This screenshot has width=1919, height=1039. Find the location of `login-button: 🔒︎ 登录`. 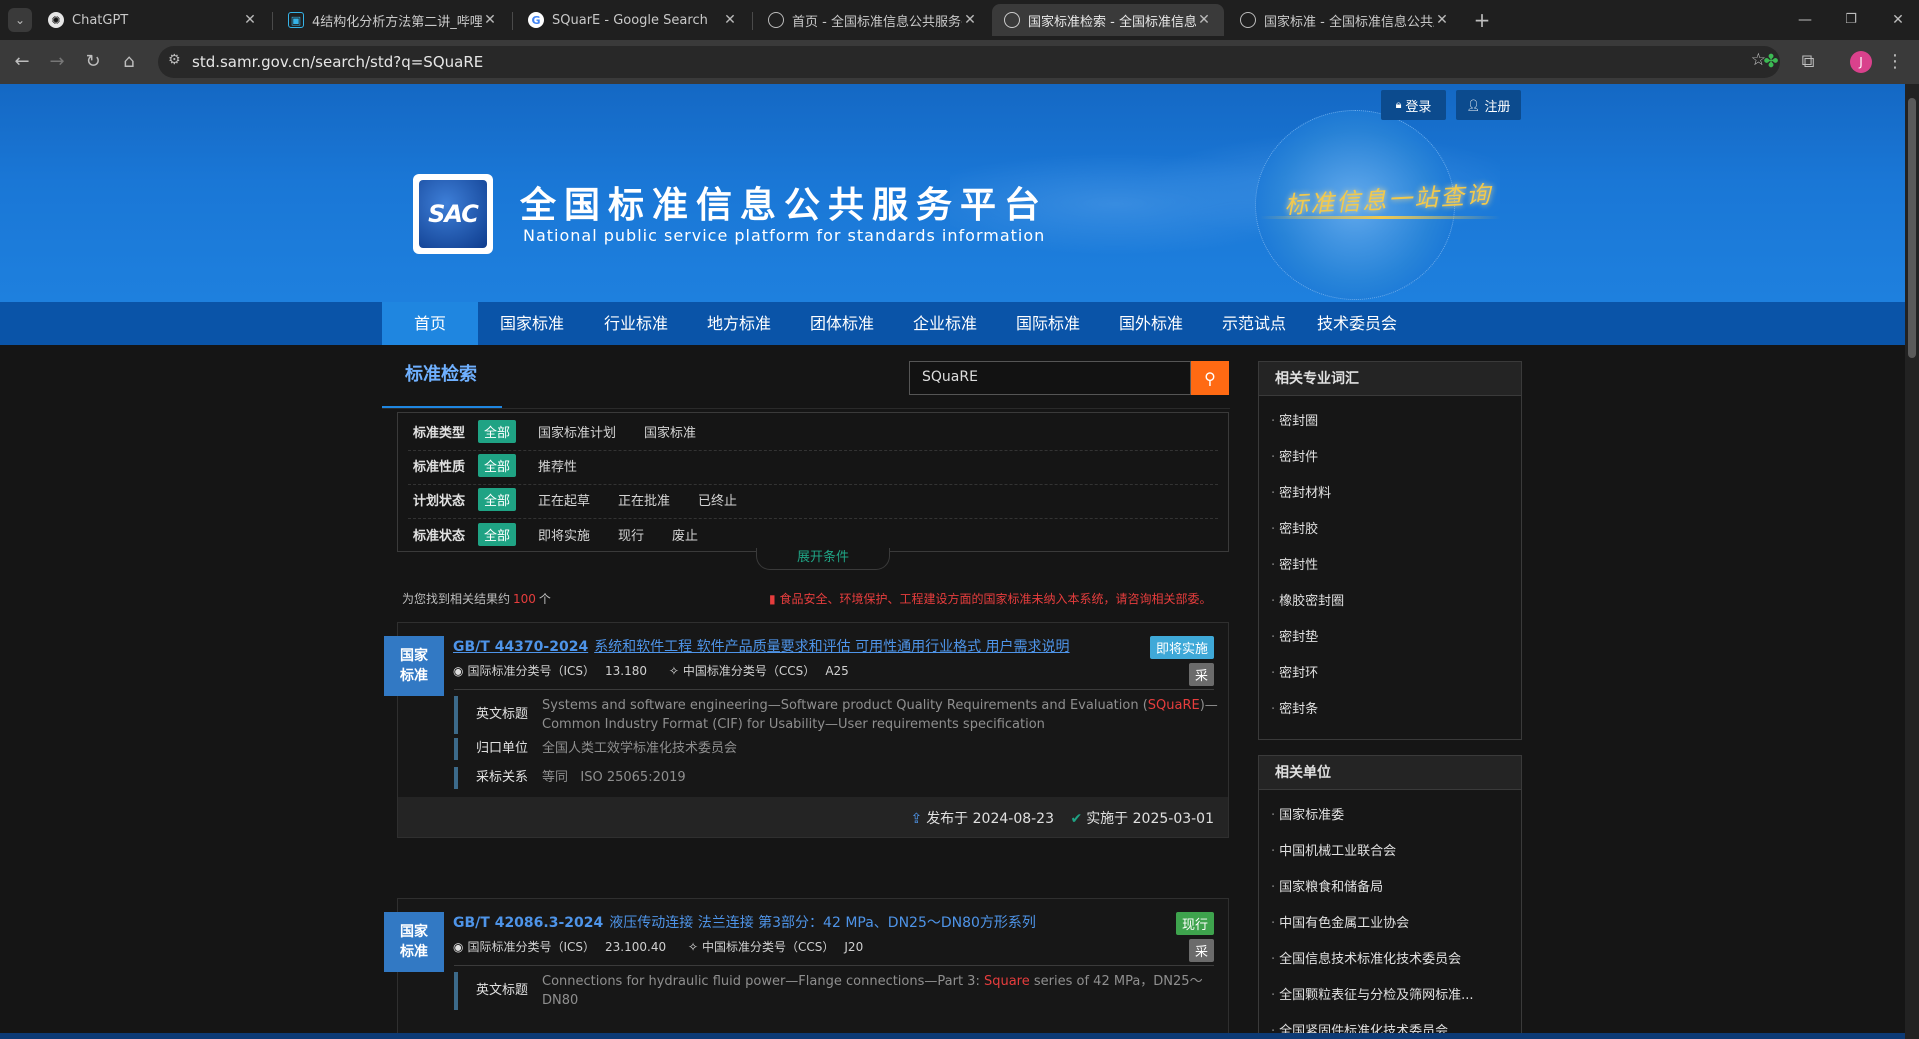

login-button: 🔒︎ 登录 is located at coordinates (1413, 105).